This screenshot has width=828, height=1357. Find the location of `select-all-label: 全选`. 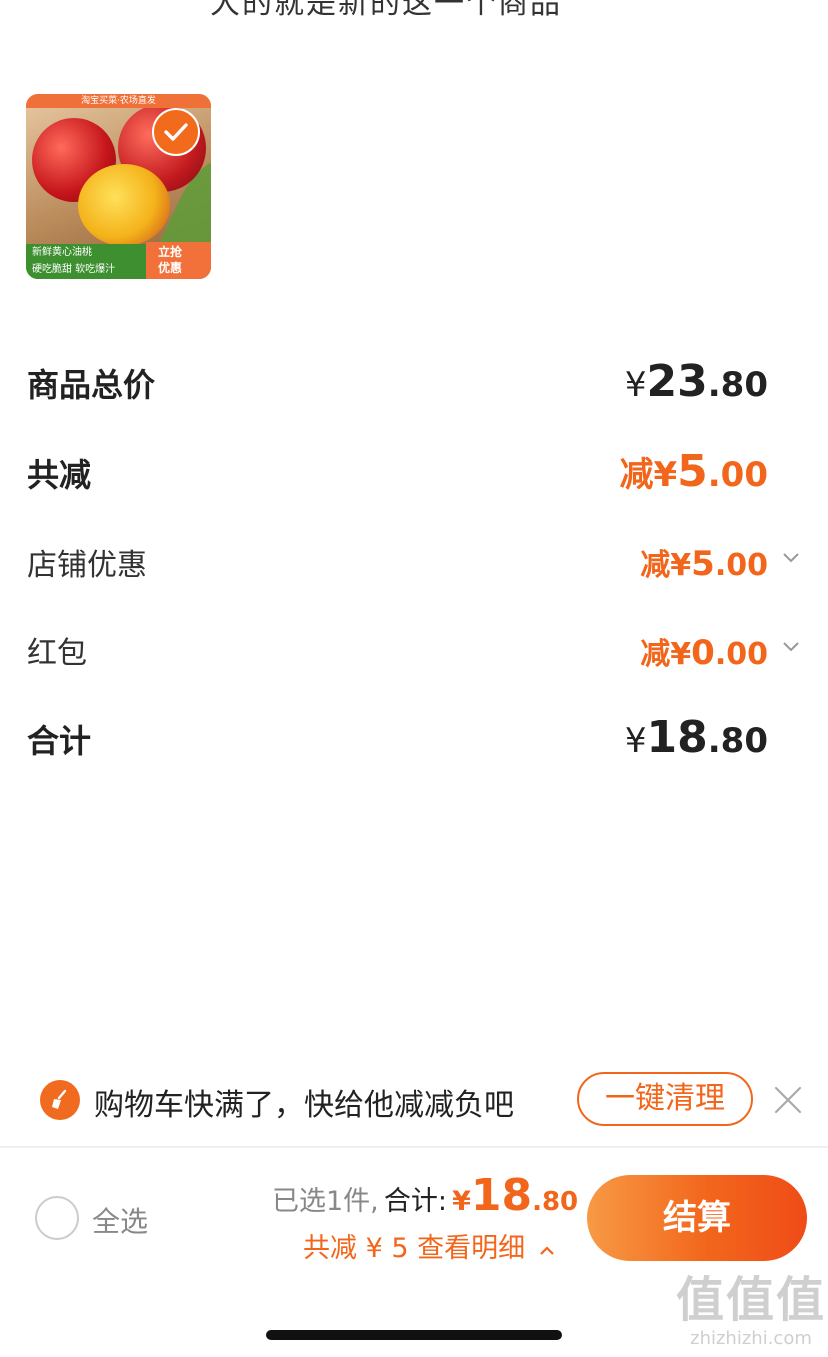

select-all-label: 全选 is located at coordinates (120, 1220).